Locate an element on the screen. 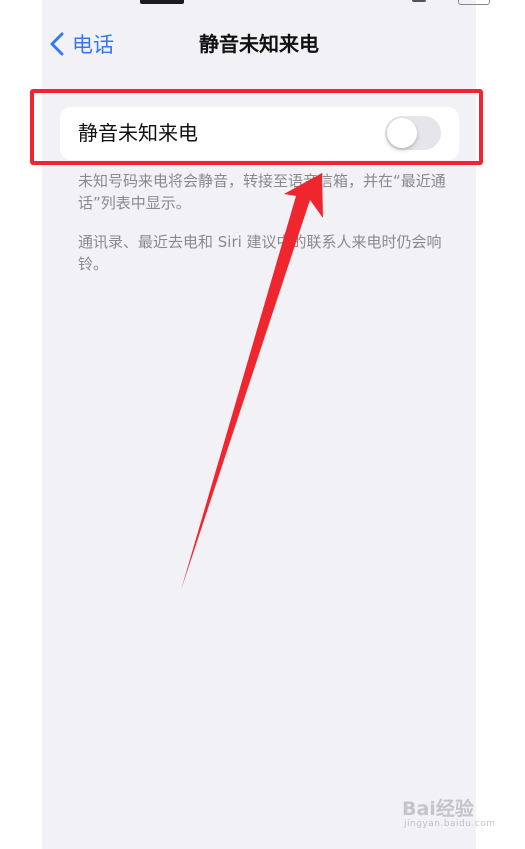 This screenshot has width=525, height=849. watermark-logo: Bai经验 is located at coordinates (438, 809).